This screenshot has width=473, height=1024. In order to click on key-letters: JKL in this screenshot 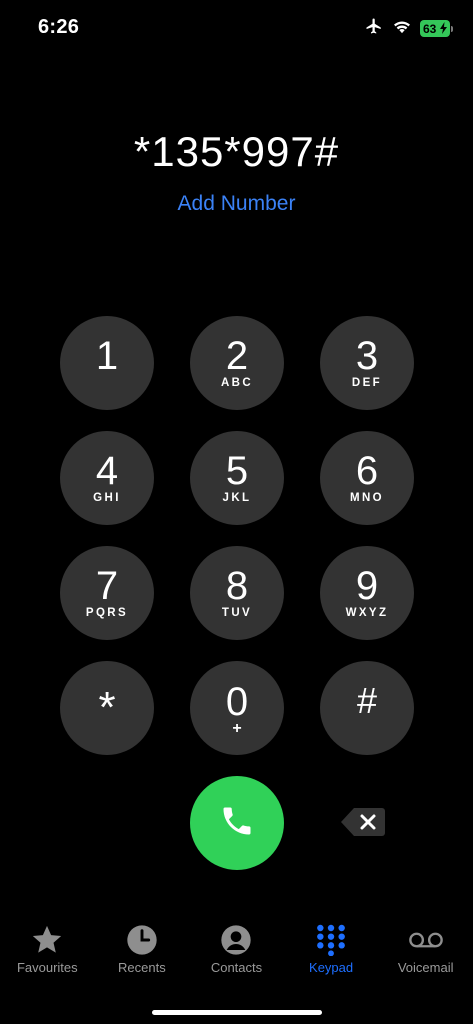, I will do `click(237, 497)`.